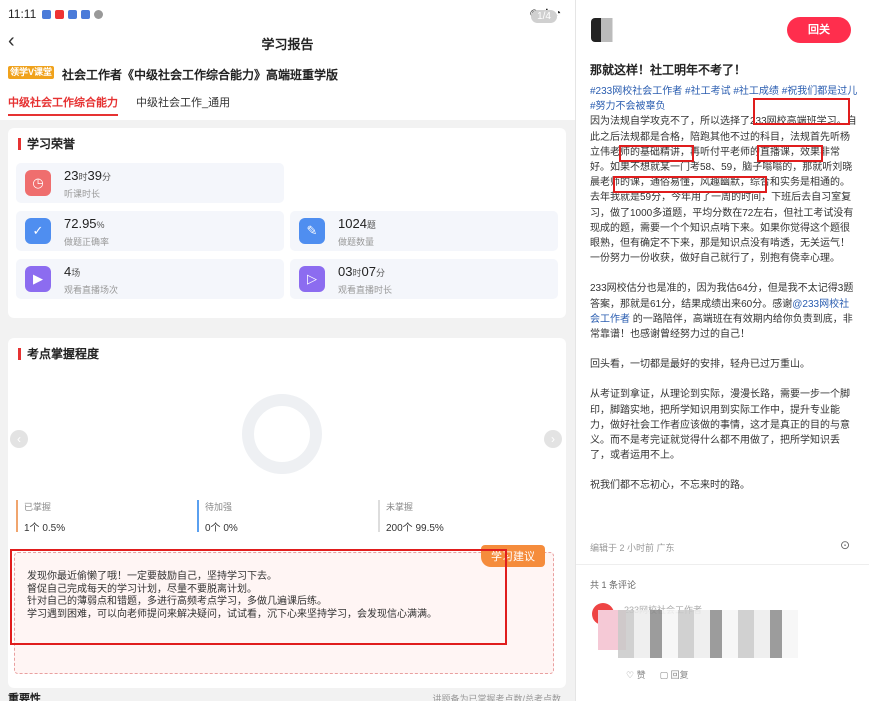 This screenshot has width=869, height=701. What do you see at coordinates (553, 439) in the screenshot?
I see `chevron-right-icon: ›` at bounding box center [553, 439].